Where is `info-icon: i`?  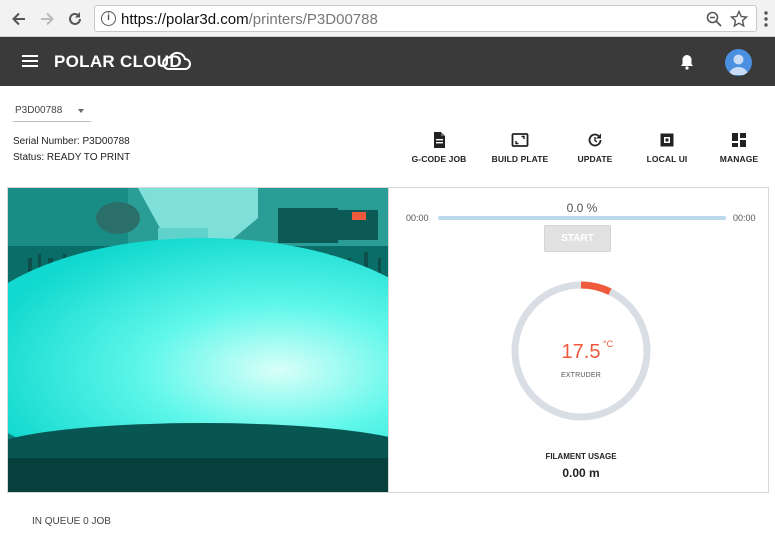 info-icon: i is located at coordinates (108, 18).